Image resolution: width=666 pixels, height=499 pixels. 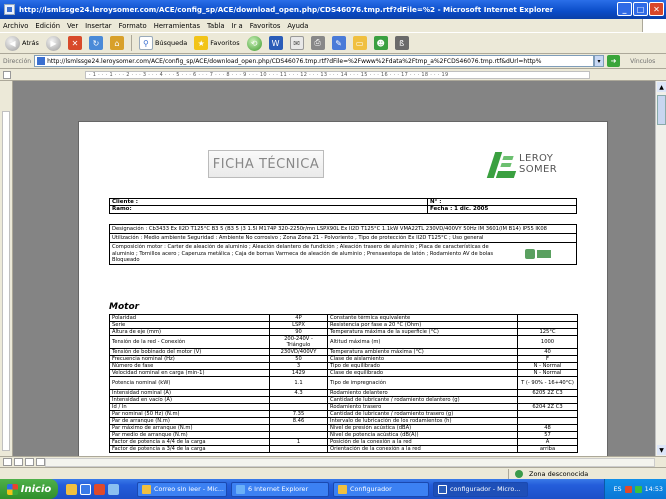 I want to click on links-label: Vínculos, so click(x=642, y=61).